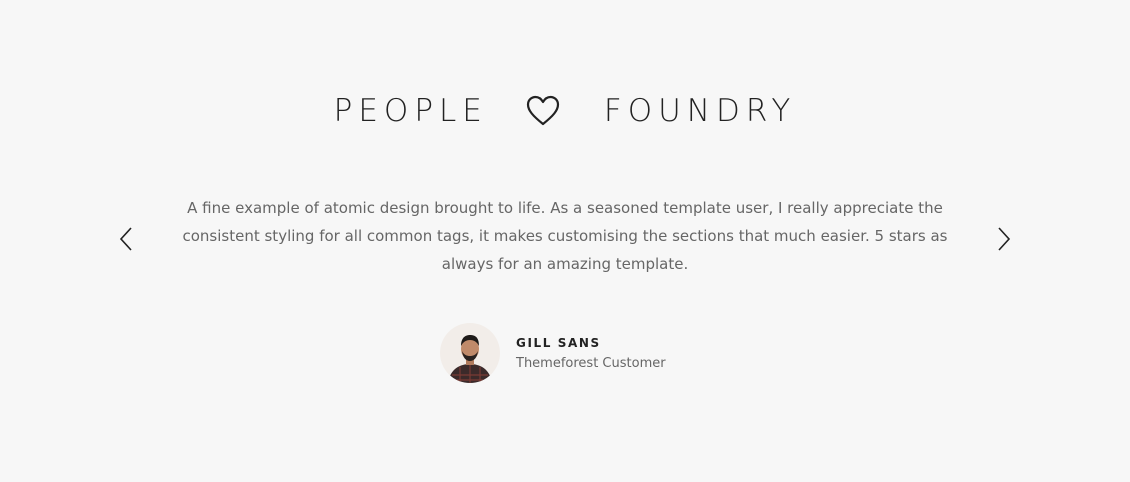 This screenshot has width=1130, height=482. Describe the element at coordinates (591, 363) in the screenshot. I see `author-role: Themeforest Customer` at that location.